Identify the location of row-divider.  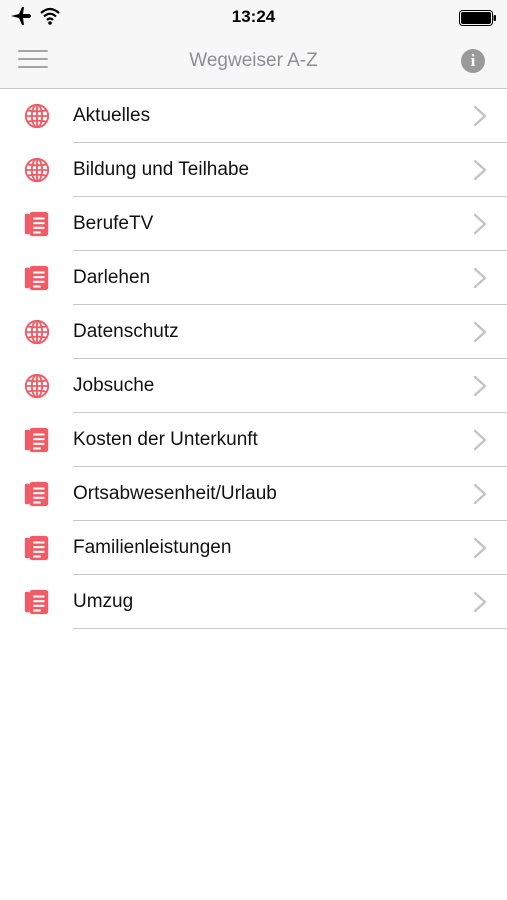
(290, 628).